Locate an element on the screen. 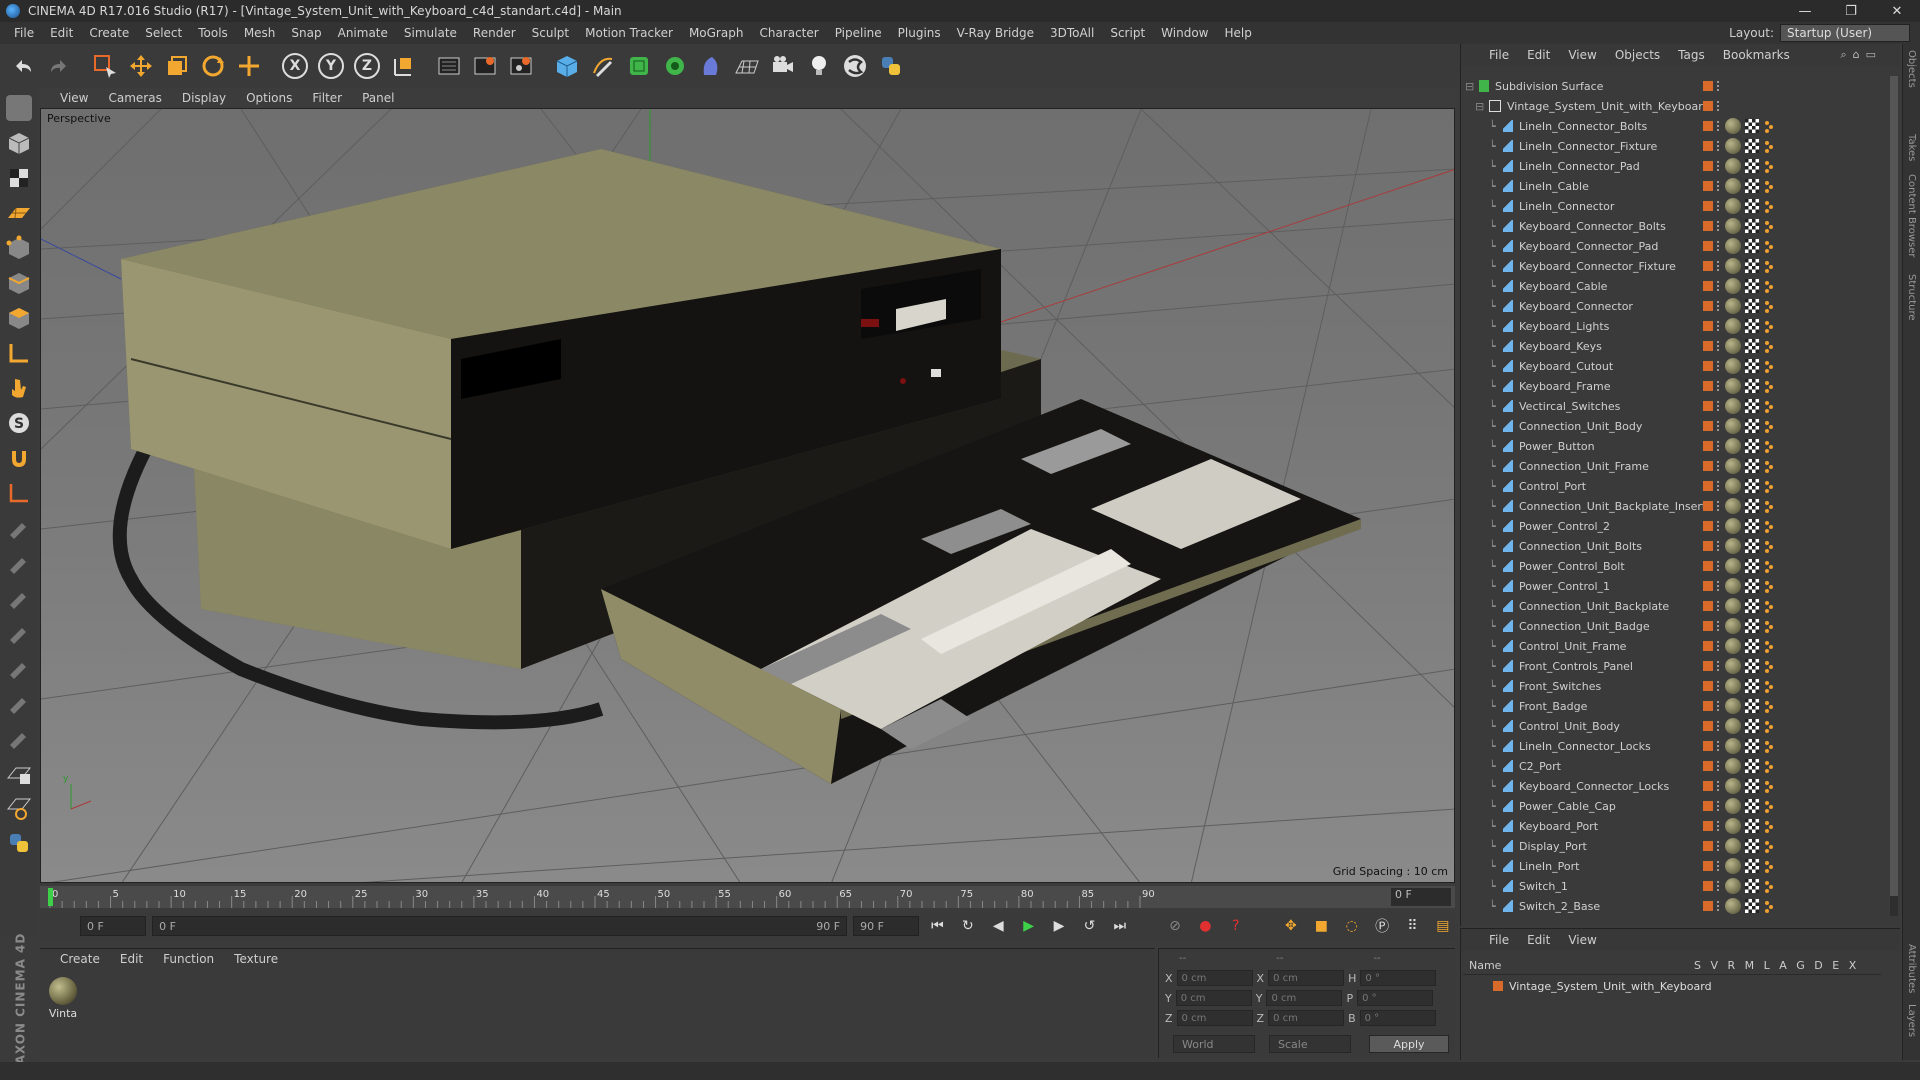 This screenshot has width=1920, height=1080. material-swatch: Vinta is located at coordinates (63, 998).